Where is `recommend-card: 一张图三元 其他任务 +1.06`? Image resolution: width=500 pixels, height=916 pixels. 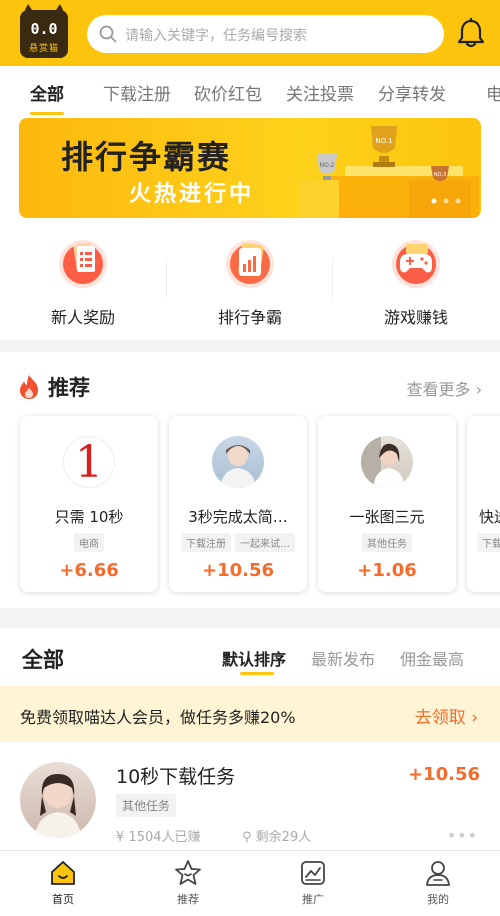 recommend-card: 一张图三元 其他任务 +1.06 is located at coordinates (387, 504).